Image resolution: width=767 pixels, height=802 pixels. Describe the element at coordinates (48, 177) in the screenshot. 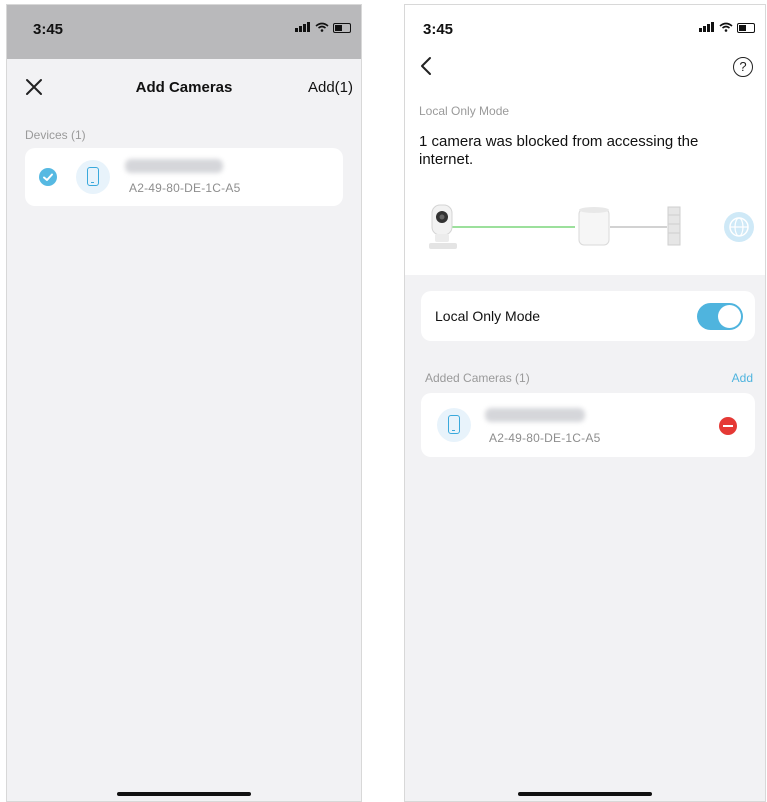

I see `check-icon` at that location.